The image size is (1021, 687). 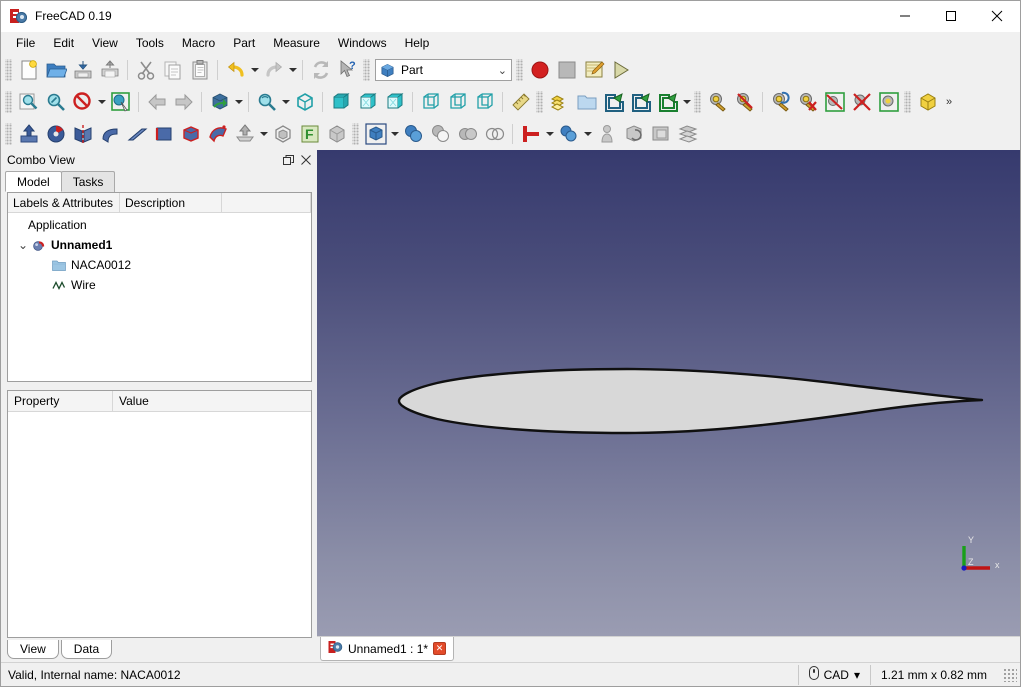 I want to click on open-document-icon, so click(x=55, y=70).